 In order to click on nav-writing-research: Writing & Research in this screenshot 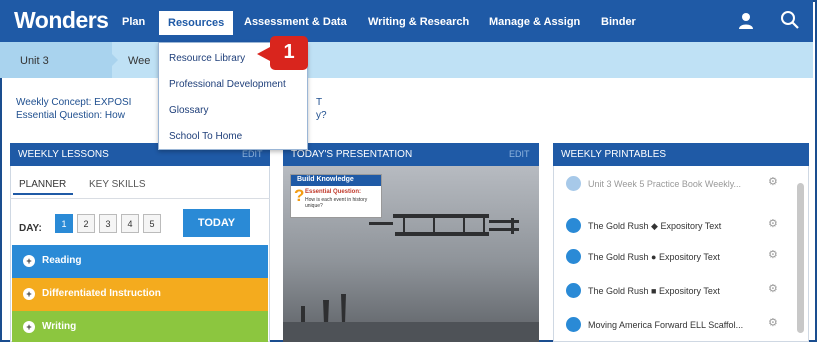, I will do `click(418, 22)`.